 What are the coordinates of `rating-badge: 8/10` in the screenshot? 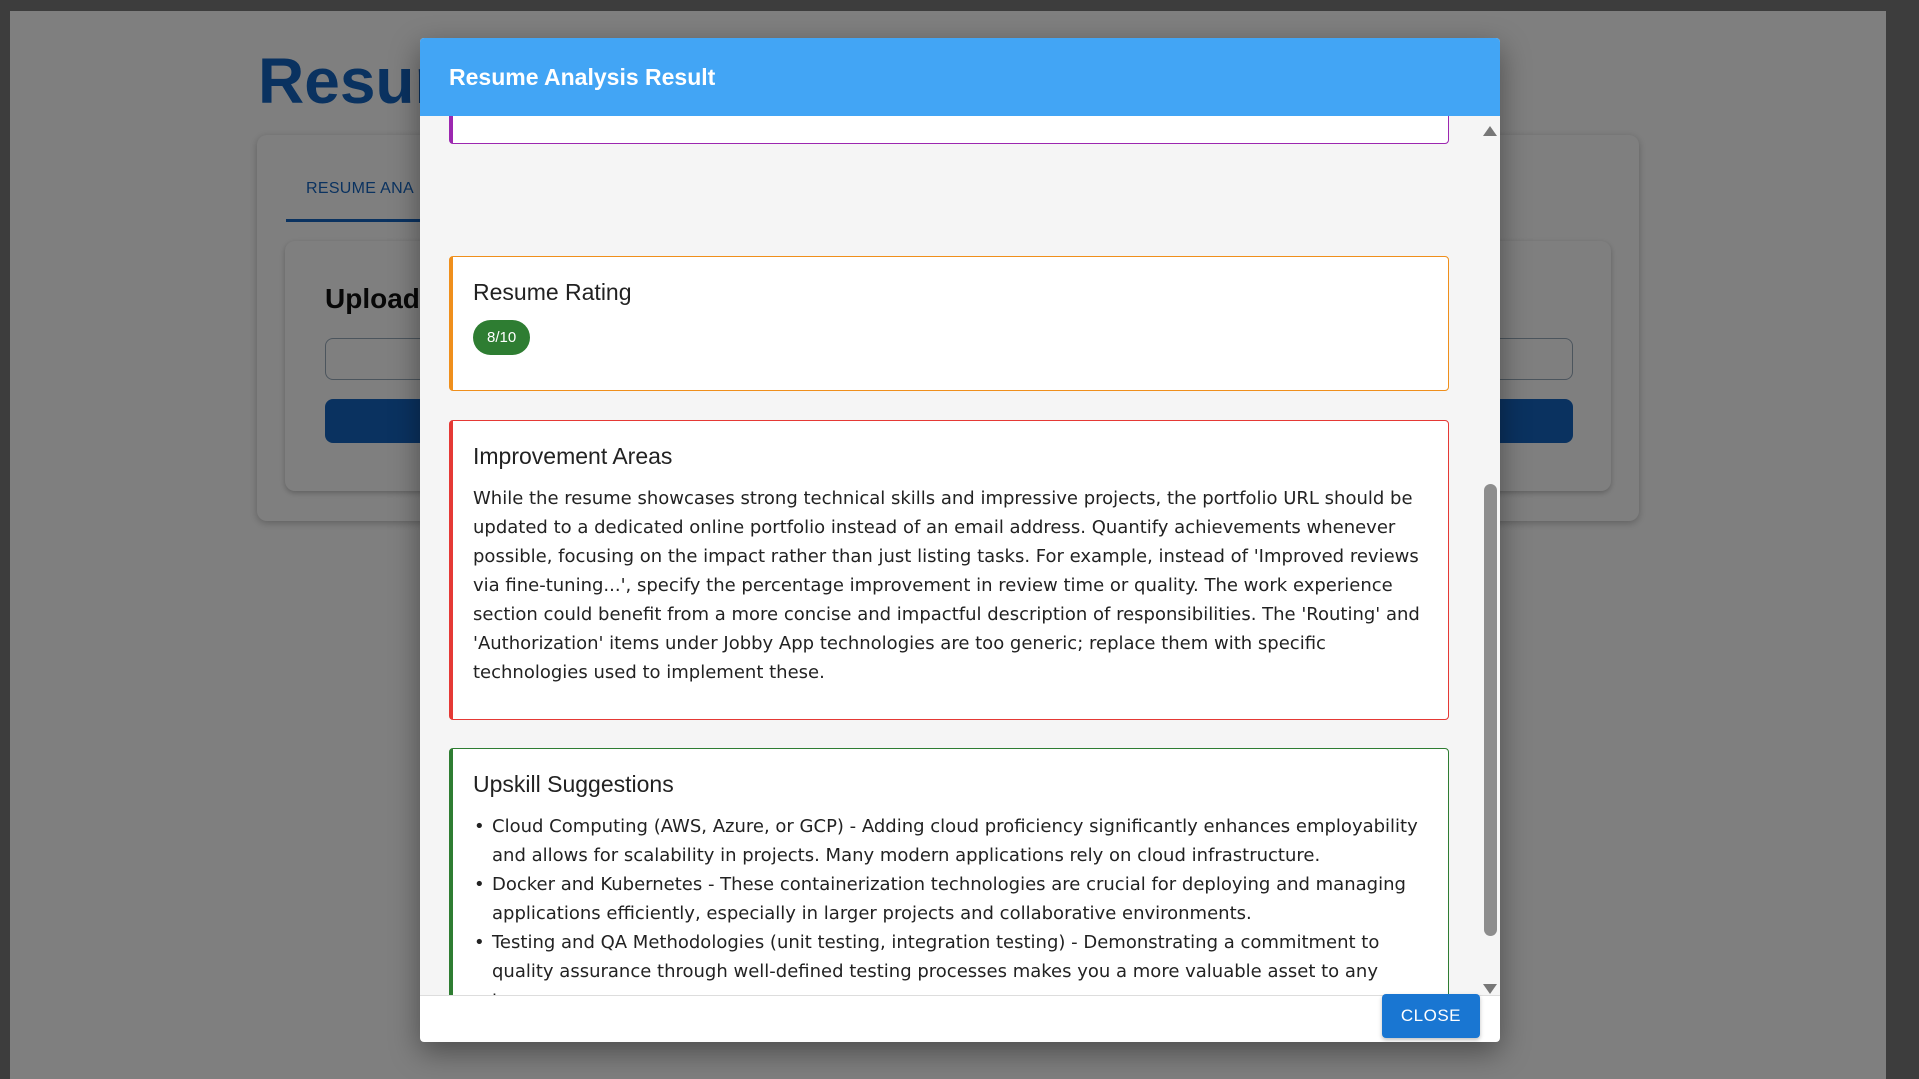 It's located at (502, 337).